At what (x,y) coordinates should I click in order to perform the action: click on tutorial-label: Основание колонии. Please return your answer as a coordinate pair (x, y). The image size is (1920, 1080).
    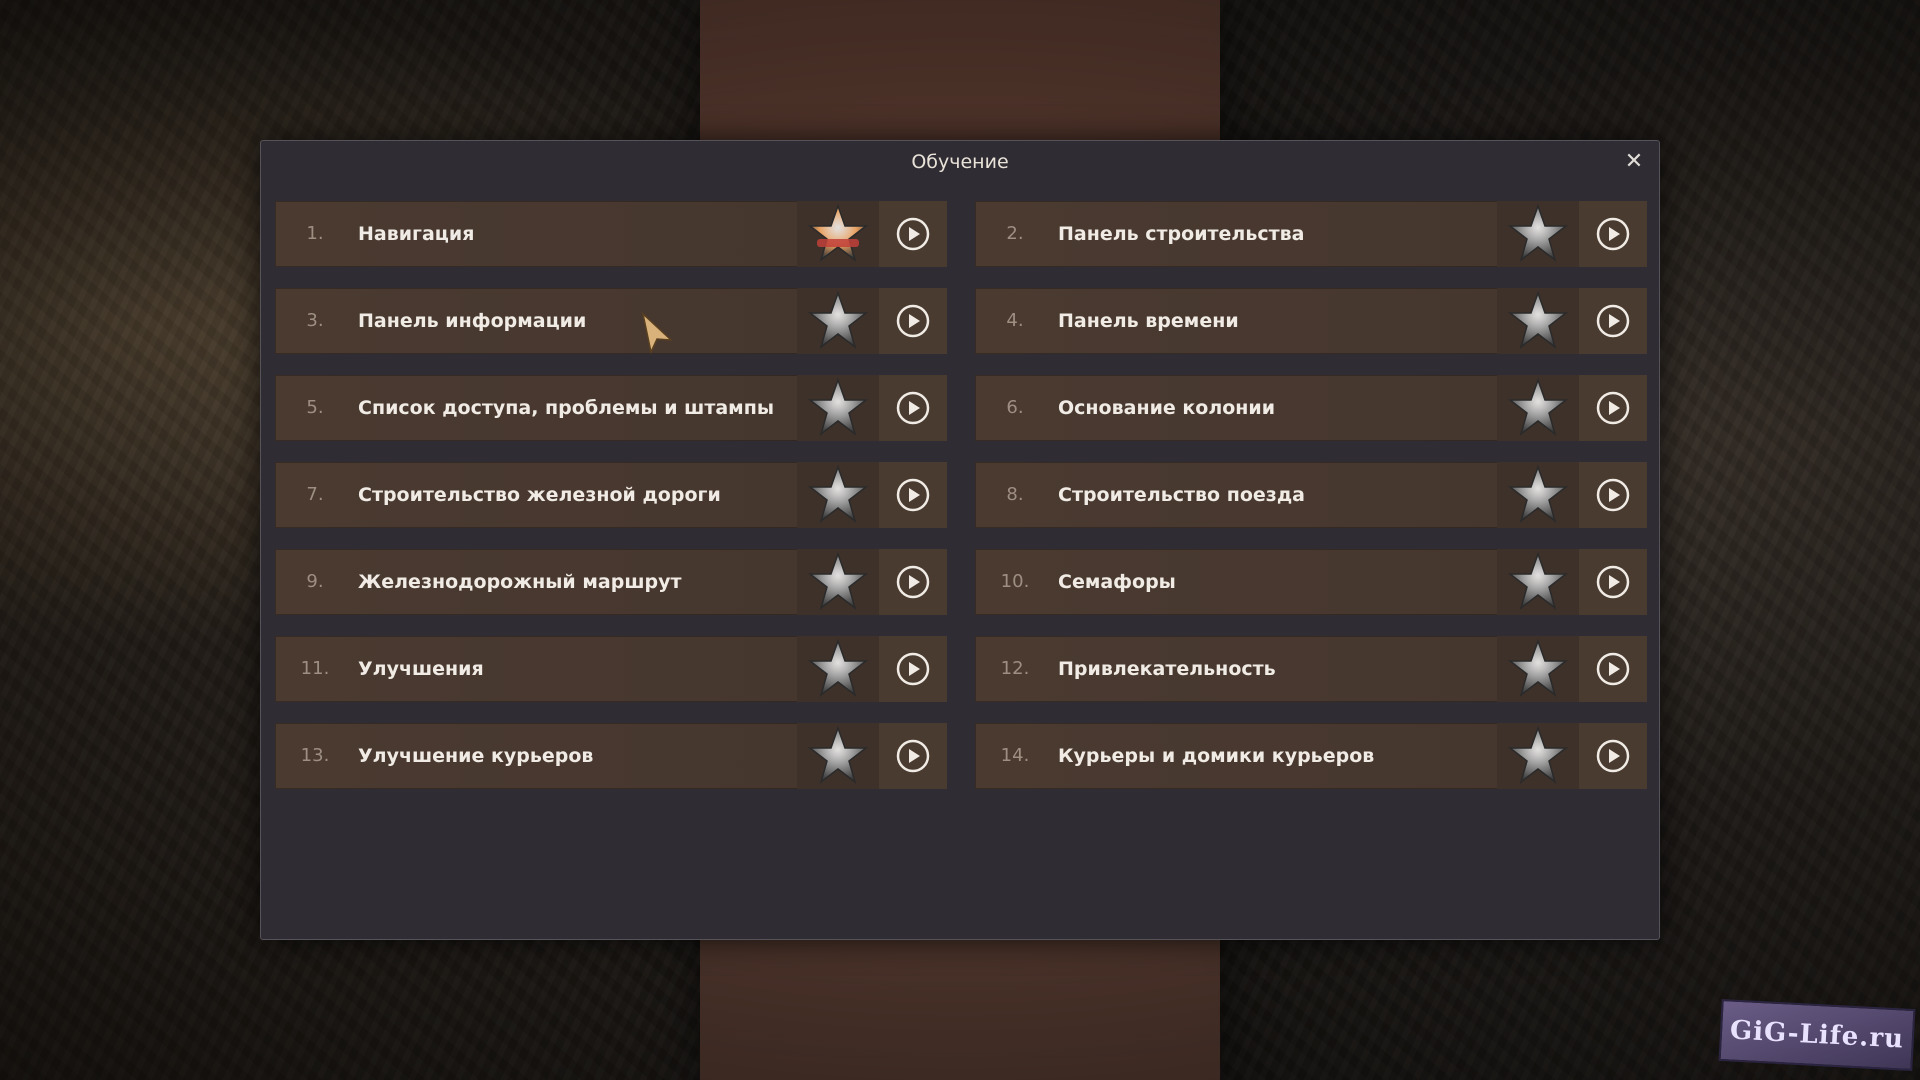
    Looking at the image, I should click on (1167, 408).